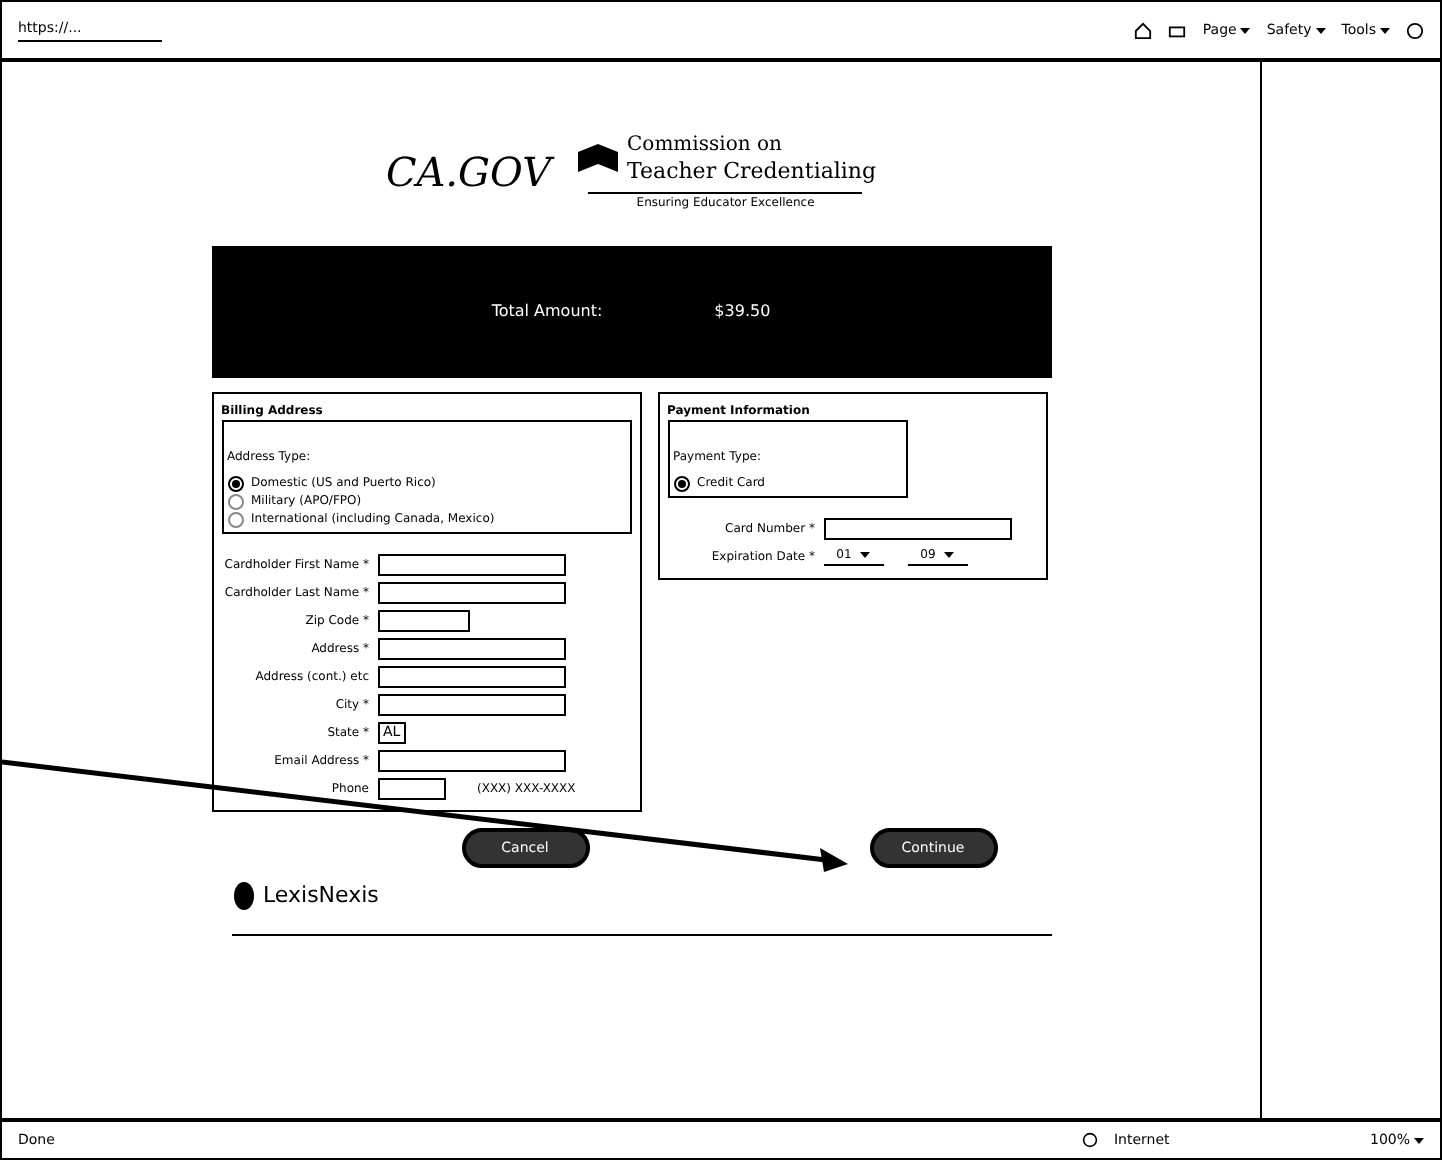  Describe the element at coordinates (321, 896) in the screenshot. I see `vendor-logo: LexisNexis` at that location.